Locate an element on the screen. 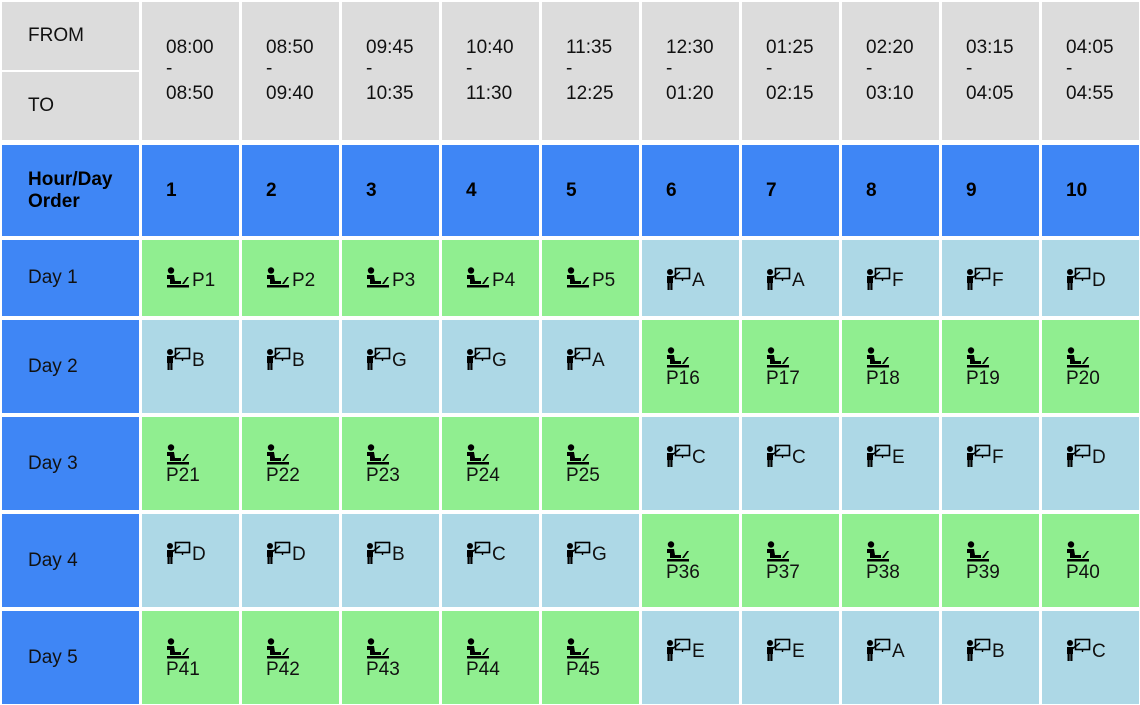  slot-code: P19 is located at coordinates (983, 378).